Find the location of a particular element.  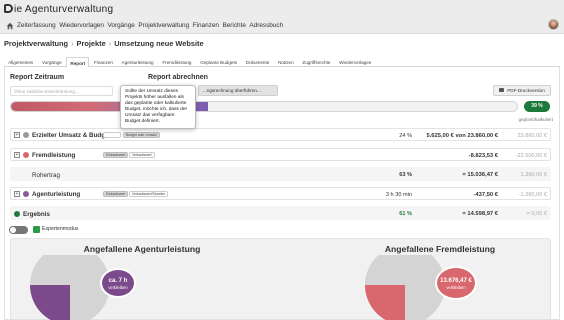

printer-icon is located at coordinates (502, 90).